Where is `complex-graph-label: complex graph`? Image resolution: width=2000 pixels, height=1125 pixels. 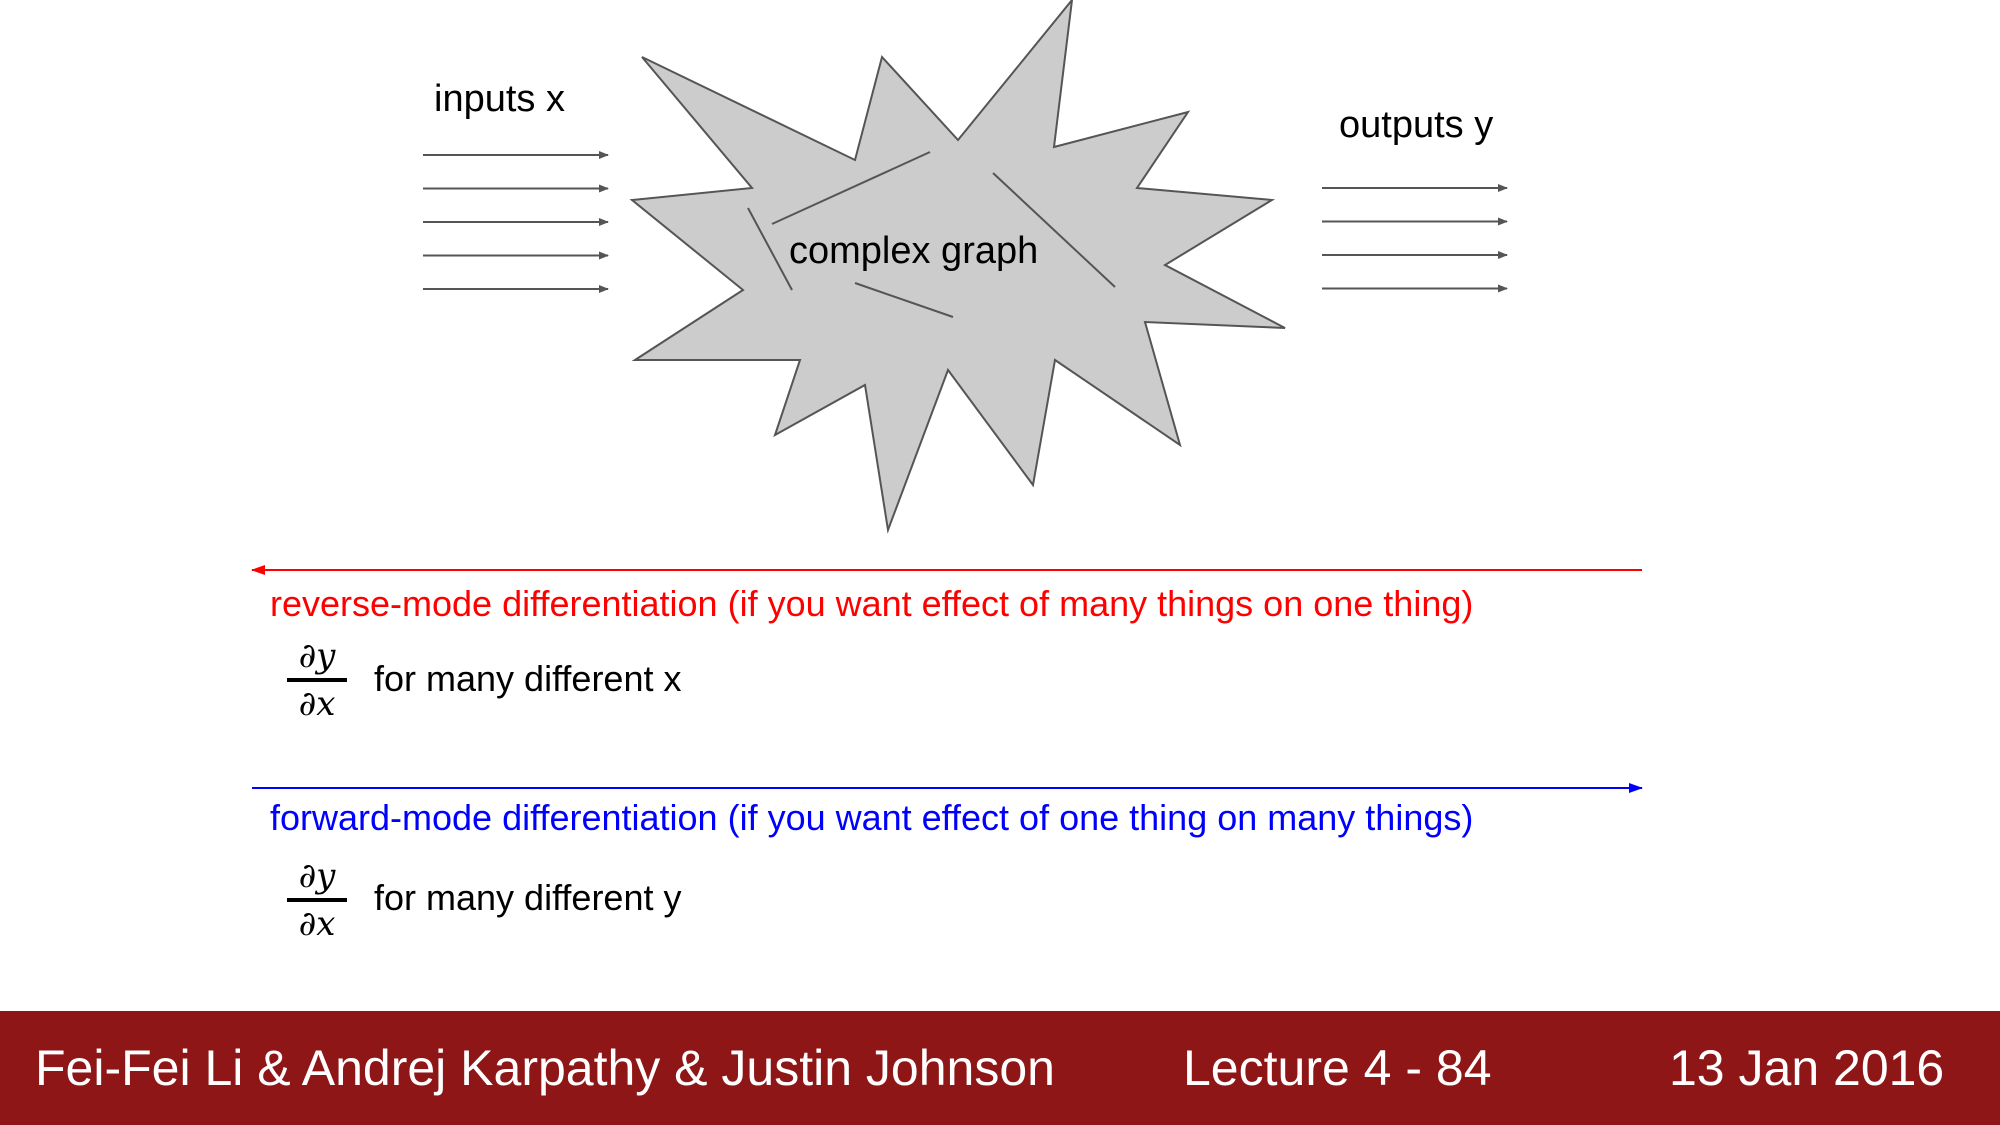
complex-graph-label: complex graph is located at coordinates (914, 251).